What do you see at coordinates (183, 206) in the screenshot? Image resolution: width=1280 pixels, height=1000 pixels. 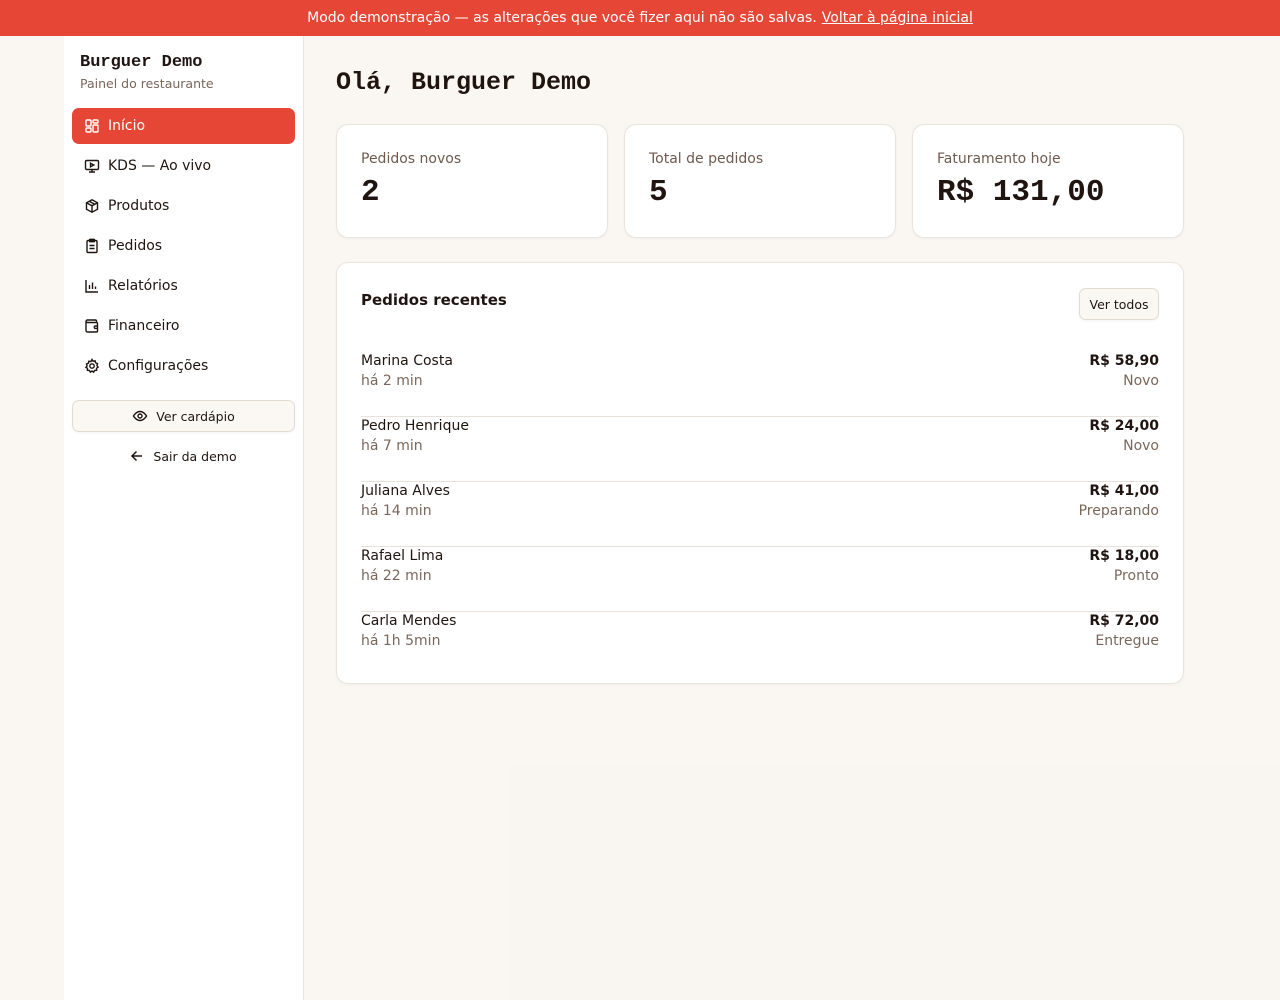 I see `sidebar-item-produtos: Produtos` at bounding box center [183, 206].